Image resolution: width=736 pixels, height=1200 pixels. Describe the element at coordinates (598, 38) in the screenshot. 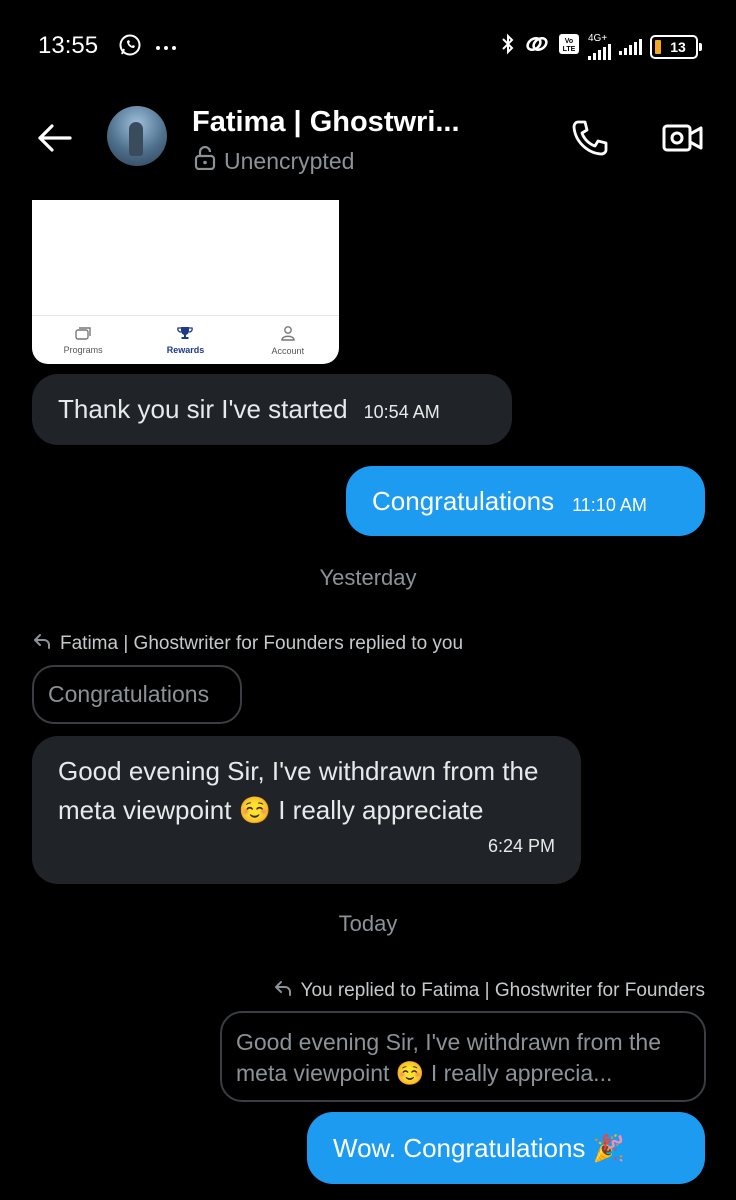

I see `network-type: 4G+` at that location.